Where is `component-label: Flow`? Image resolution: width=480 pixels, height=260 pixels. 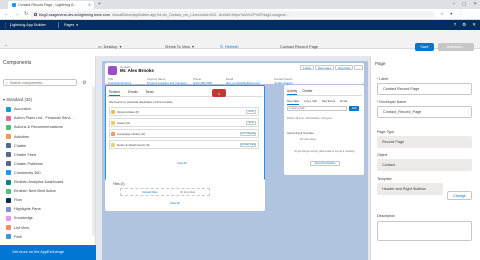 component-label: Flow is located at coordinates (18, 200).